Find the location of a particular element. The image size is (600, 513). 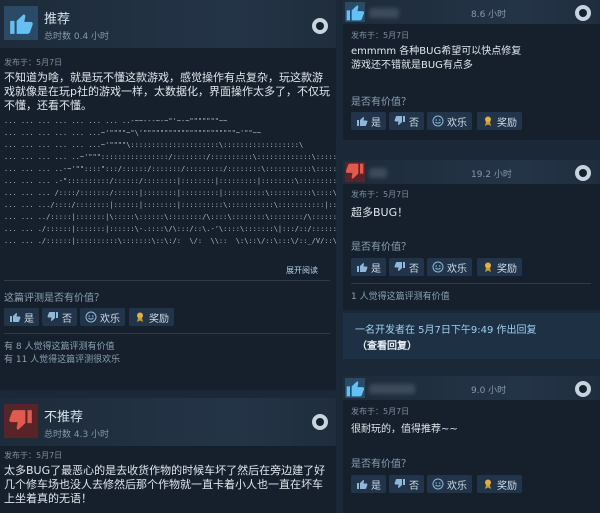

review-hours: 9.0 小时 is located at coordinates (489, 391).